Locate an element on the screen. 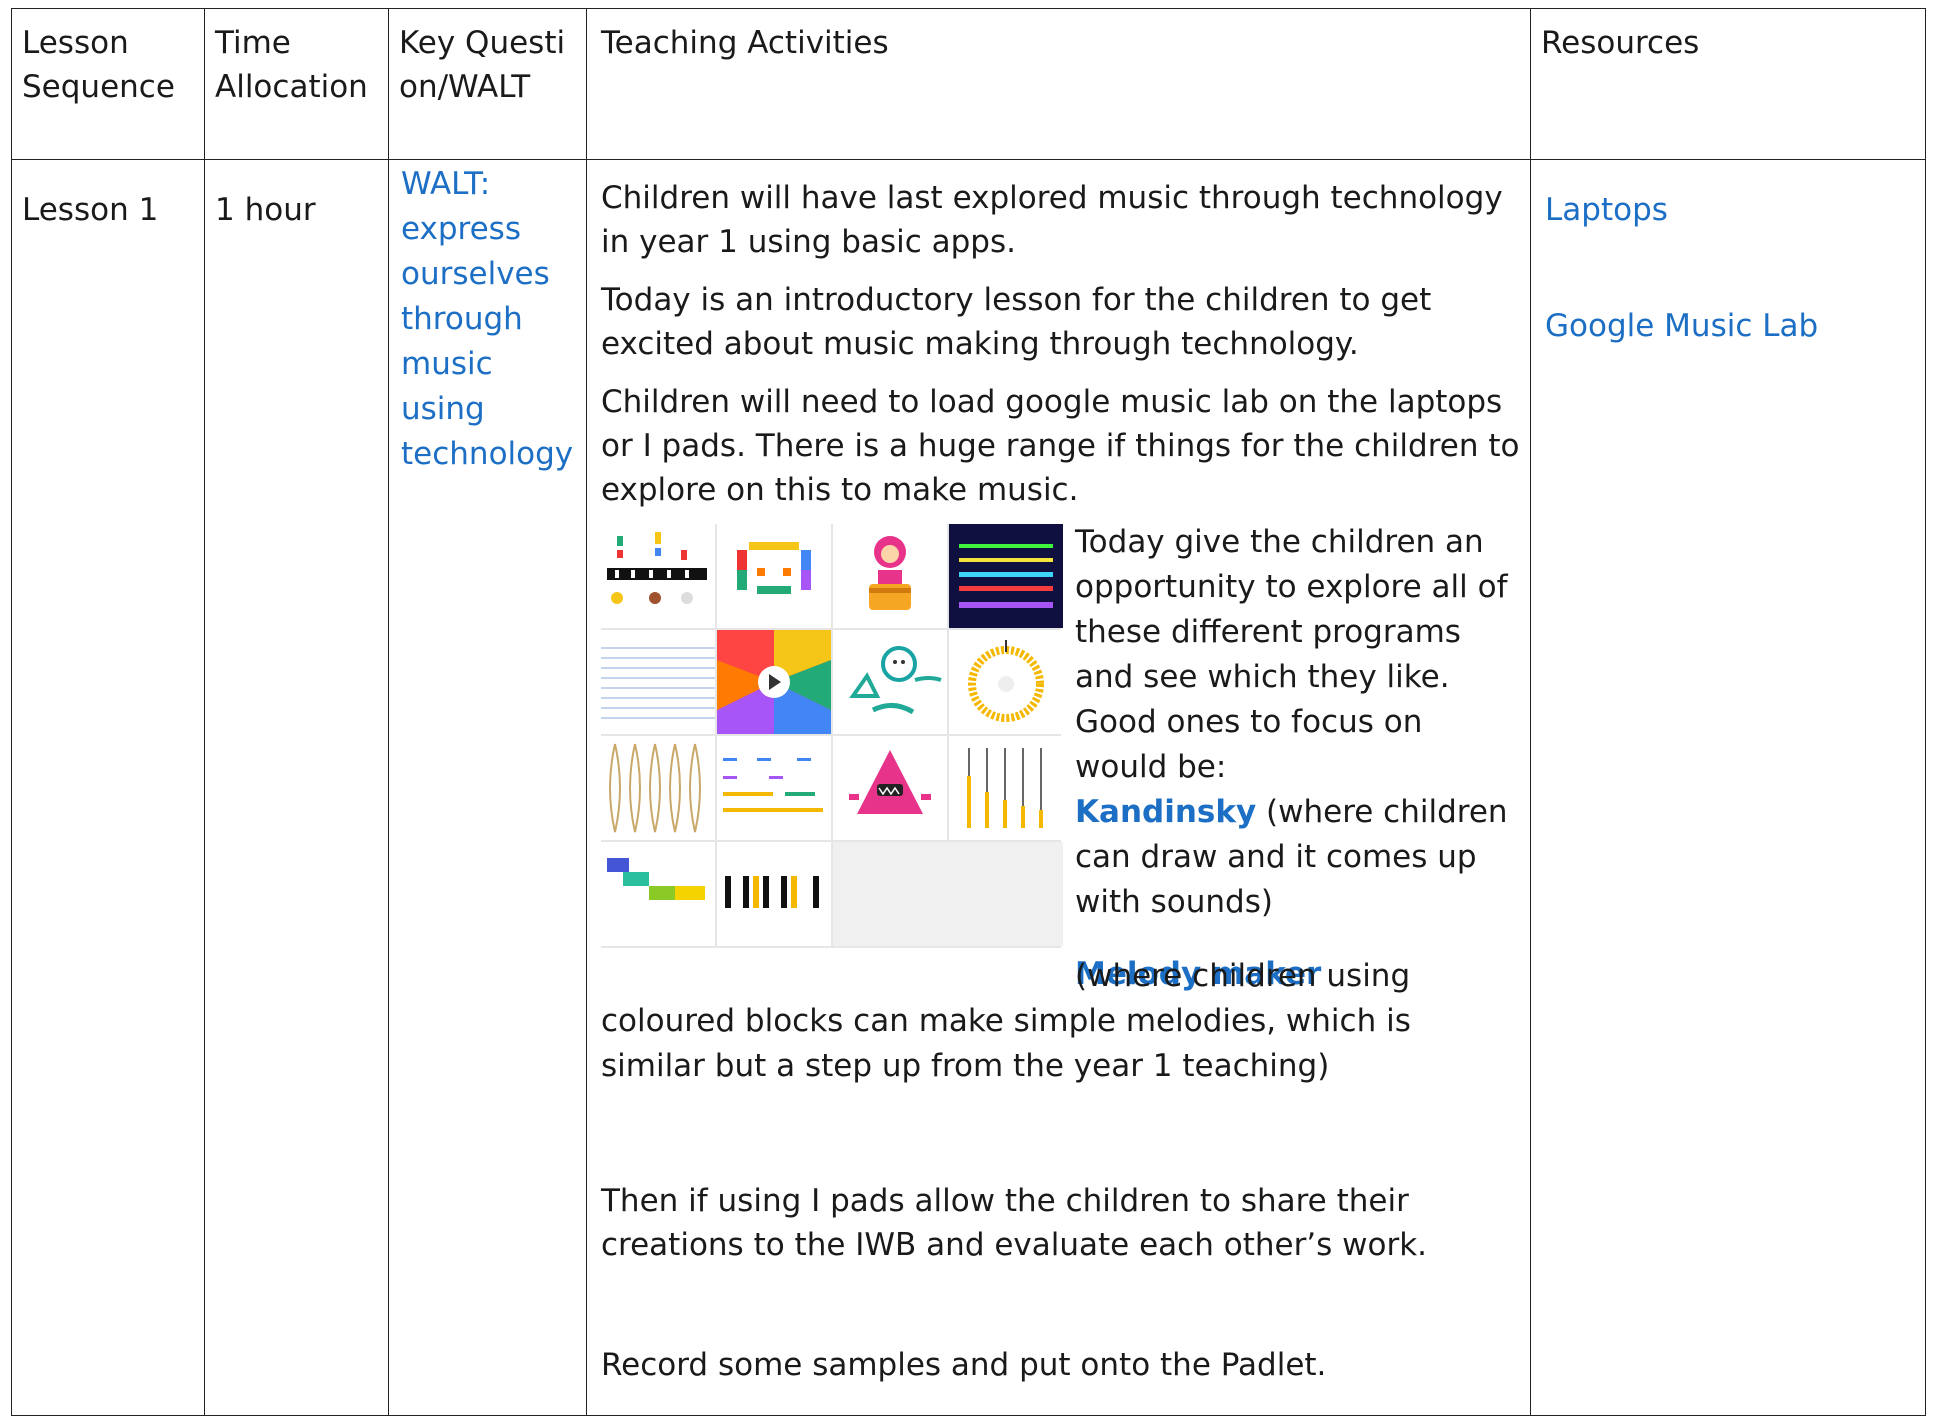 The height and width of the screenshot is (1416, 1935). color-wheel-play-icon is located at coordinates (774, 682).